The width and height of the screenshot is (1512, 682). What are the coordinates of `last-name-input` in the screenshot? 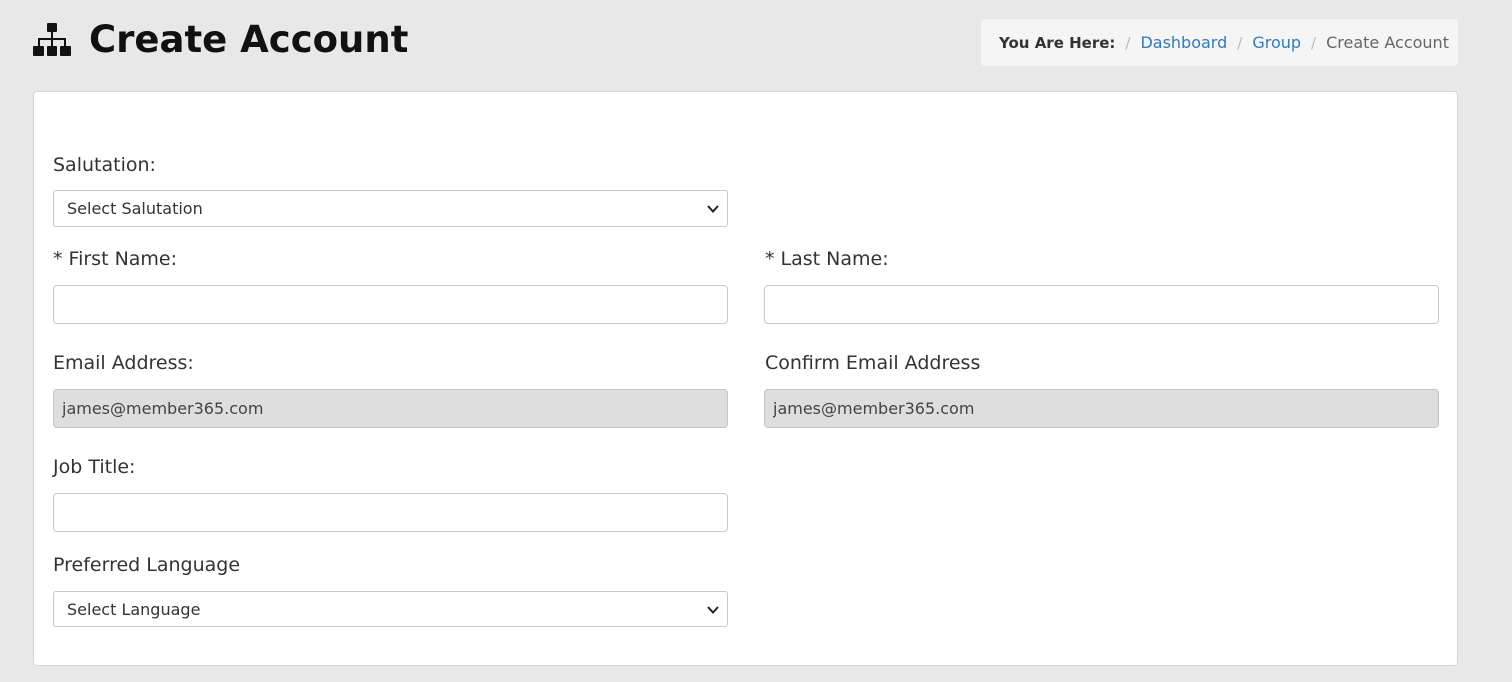 It's located at (1101, 304).